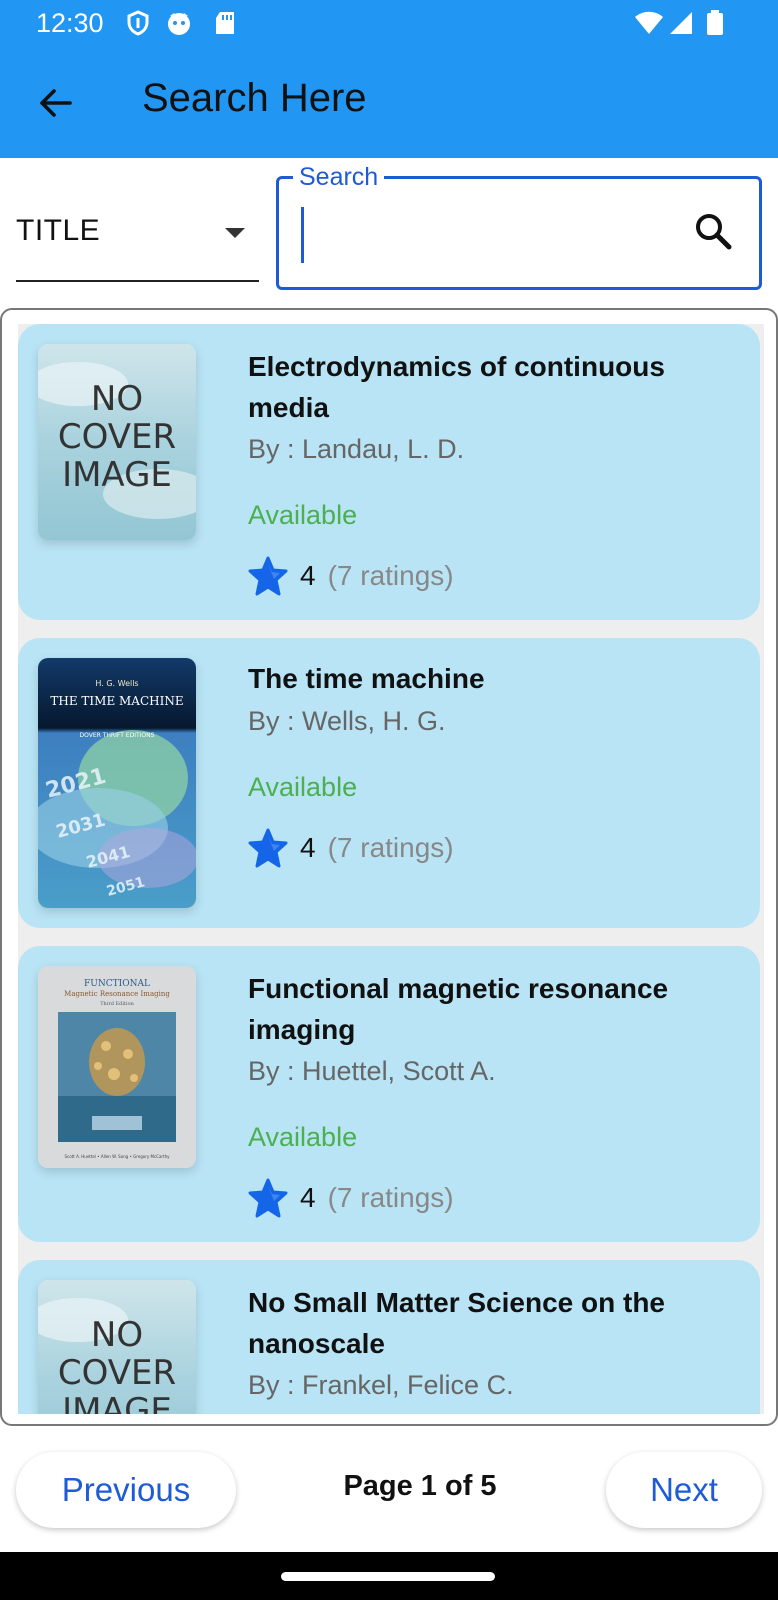 Image resolution: width=778 pixels, height=1600 pixels. I want to click on search-field-dropdown: TITLE, so click(137, 240).